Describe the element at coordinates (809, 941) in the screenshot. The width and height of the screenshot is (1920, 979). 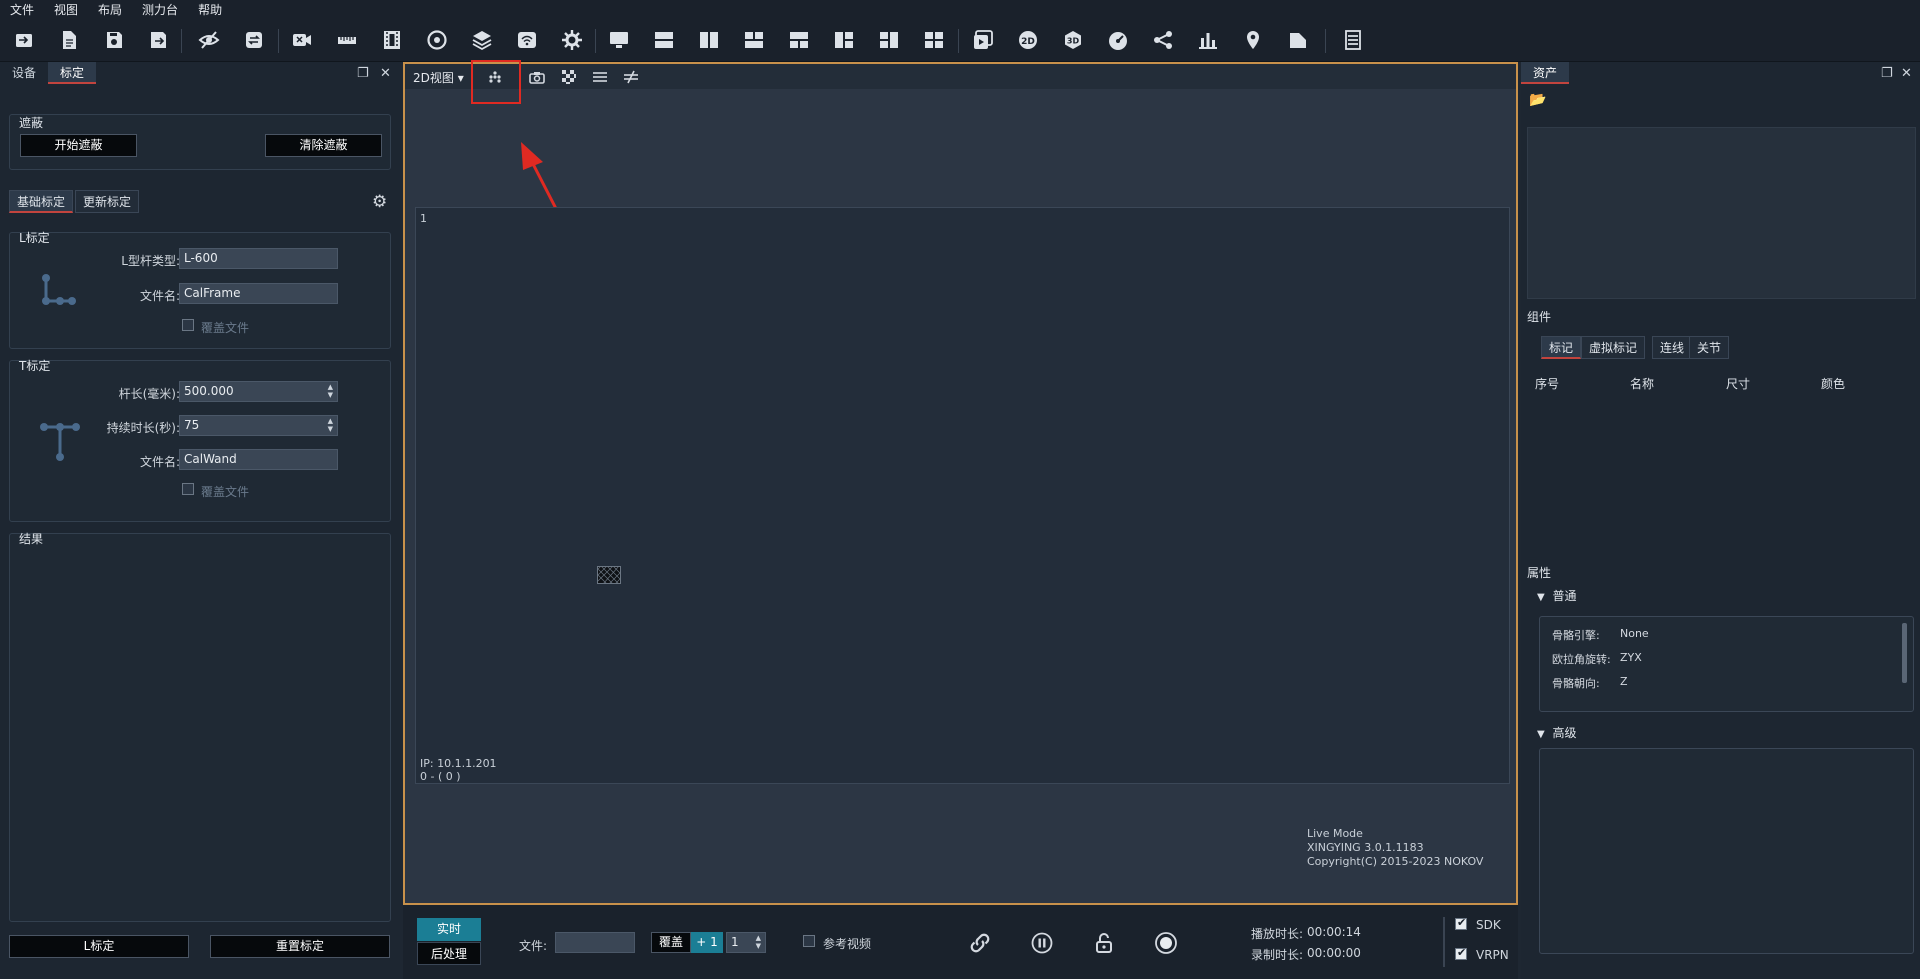
I see `ref-video-checkbox` at that location.